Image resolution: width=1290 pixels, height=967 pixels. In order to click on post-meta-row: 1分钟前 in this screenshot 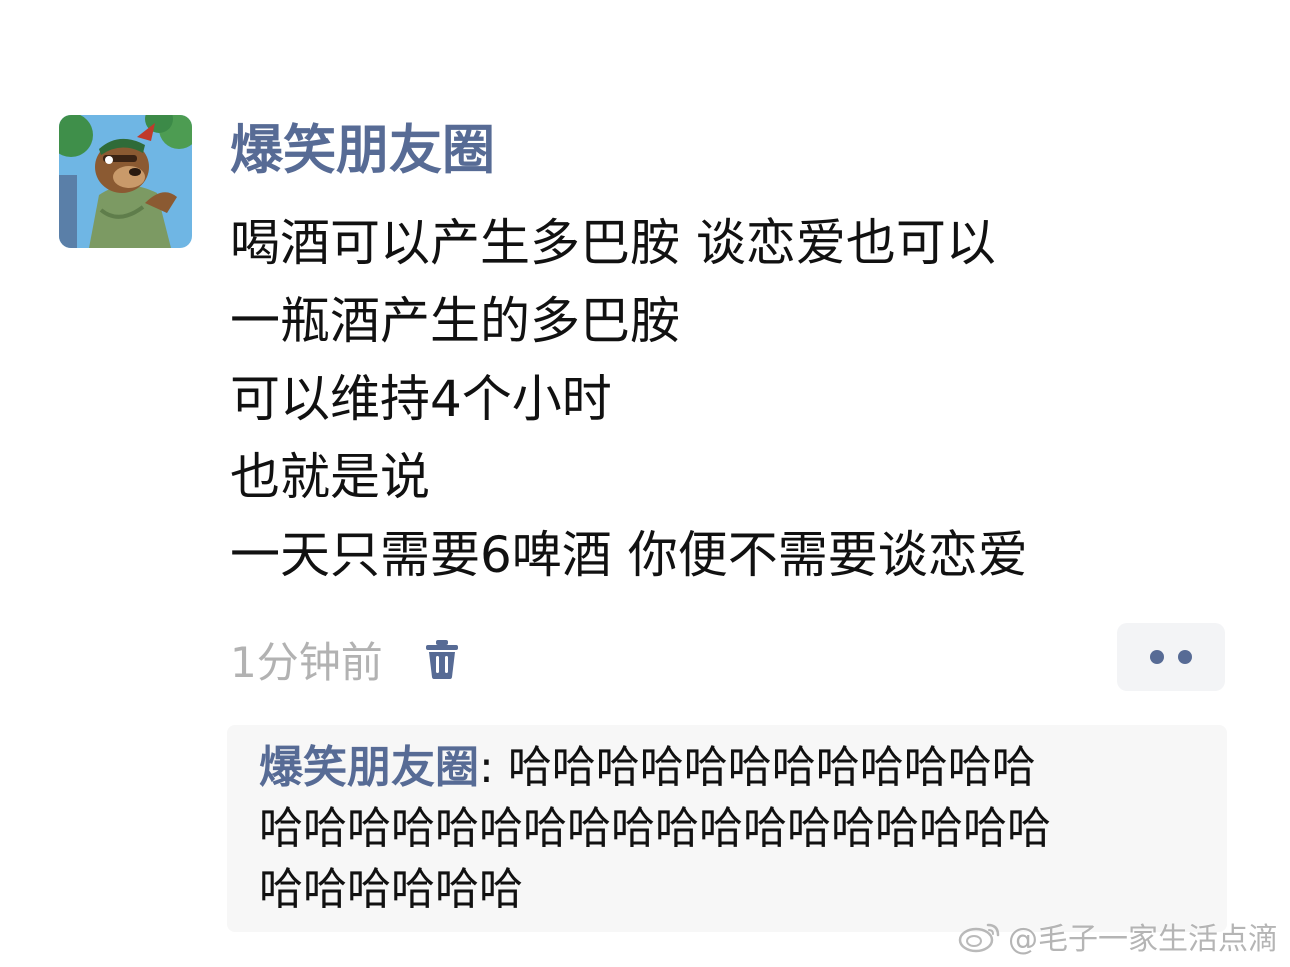, I will do `click(346, 659)`.